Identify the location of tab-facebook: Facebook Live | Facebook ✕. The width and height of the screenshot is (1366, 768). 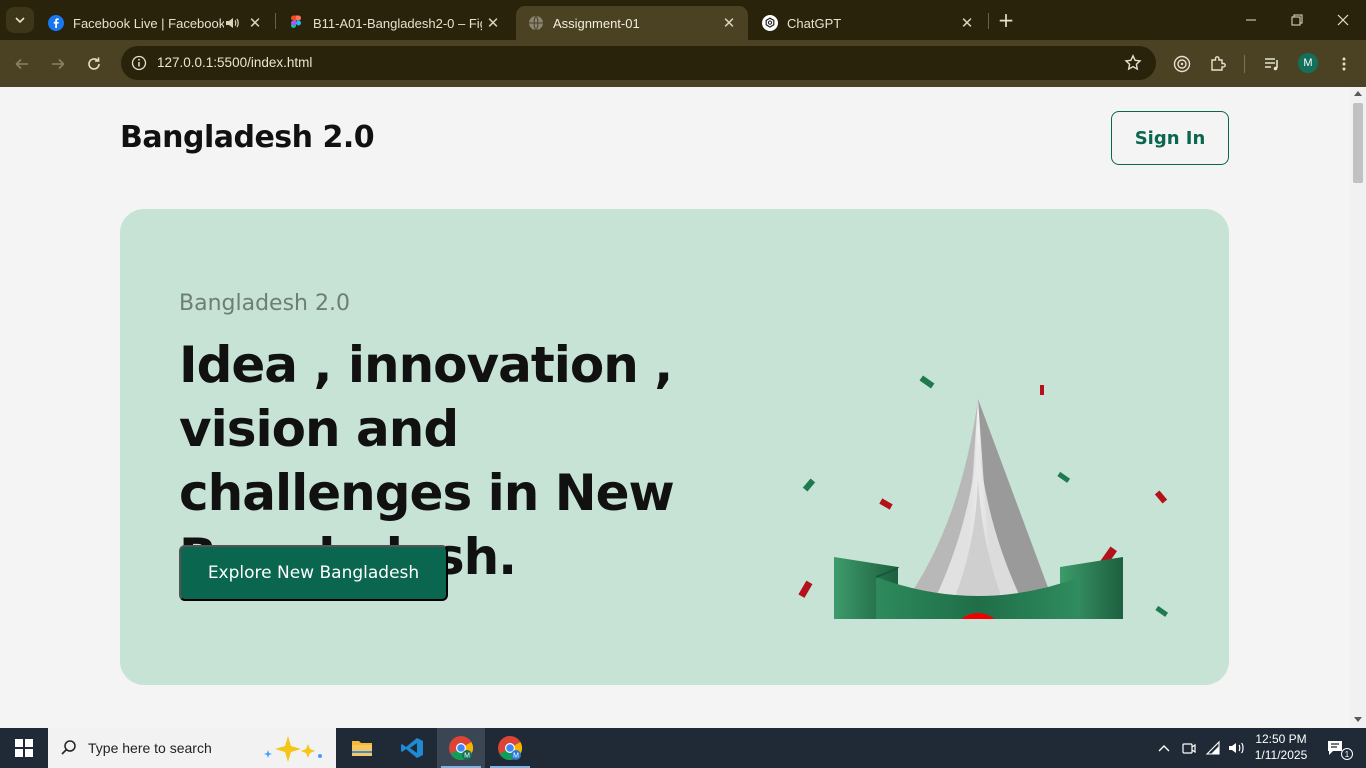
(155, 23).